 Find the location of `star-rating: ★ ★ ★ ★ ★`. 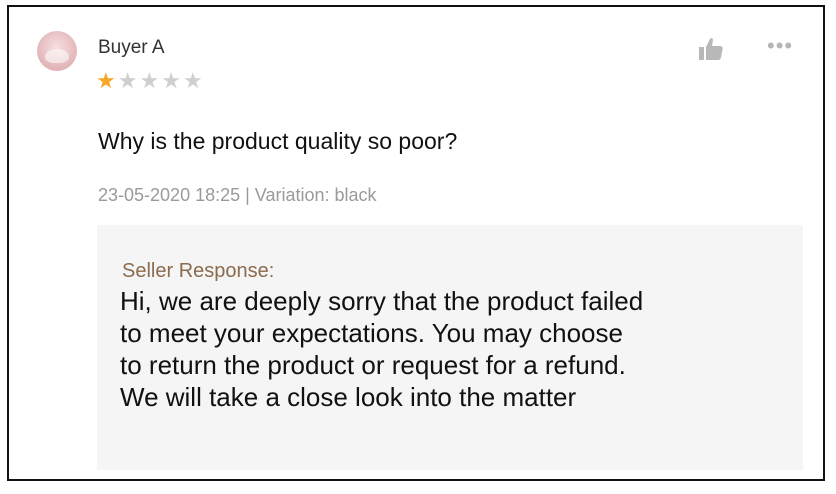

star-rating: ★ ★ ★ ★ ★ is located at coordinates (149, 81).